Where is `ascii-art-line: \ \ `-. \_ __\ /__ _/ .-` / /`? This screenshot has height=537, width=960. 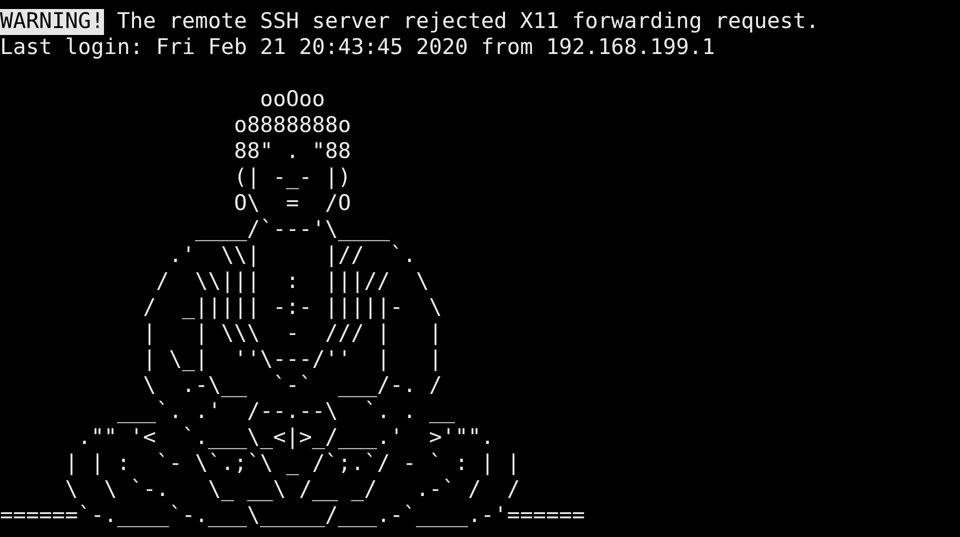
ascii-art-line: \ \ `-. \_ __\ /__ _/ .-` / / is located at coordinates (292, 490).